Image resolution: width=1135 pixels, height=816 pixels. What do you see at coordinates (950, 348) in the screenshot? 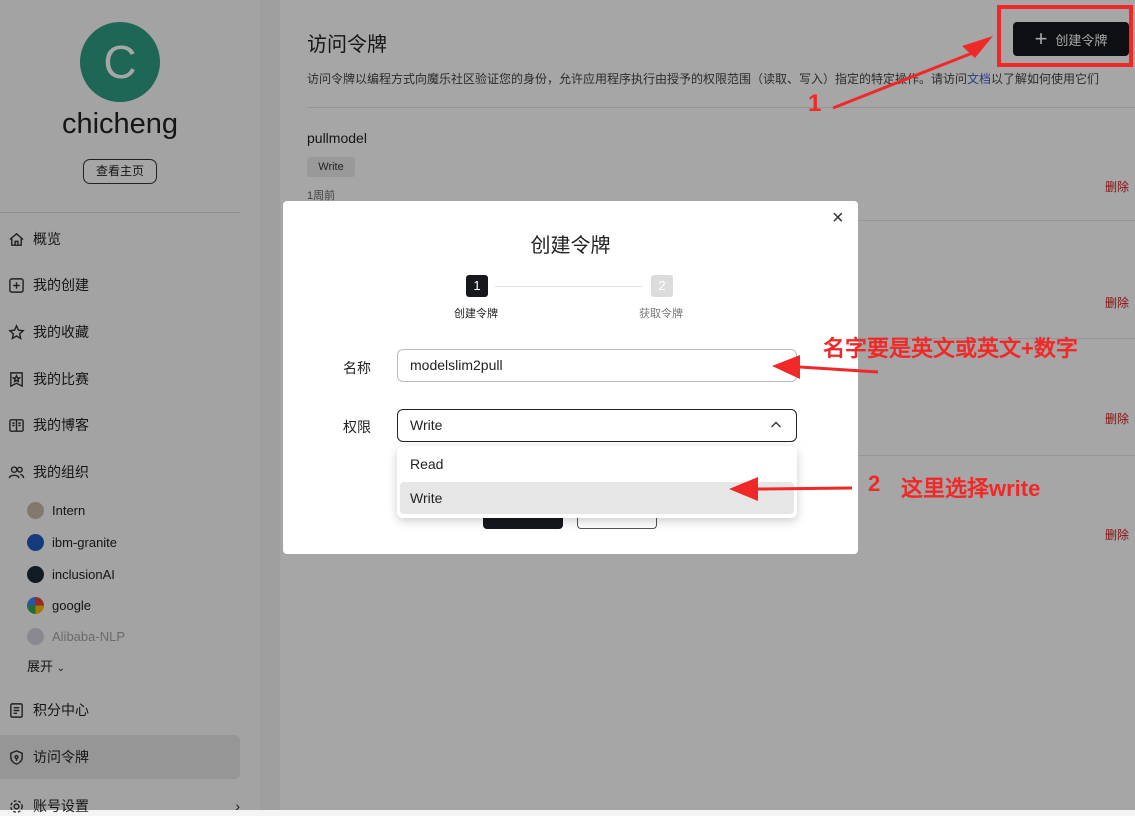
I see `annotation-name-hint: 名字要是英文或英文+数字` at bounding box center [950, 348].